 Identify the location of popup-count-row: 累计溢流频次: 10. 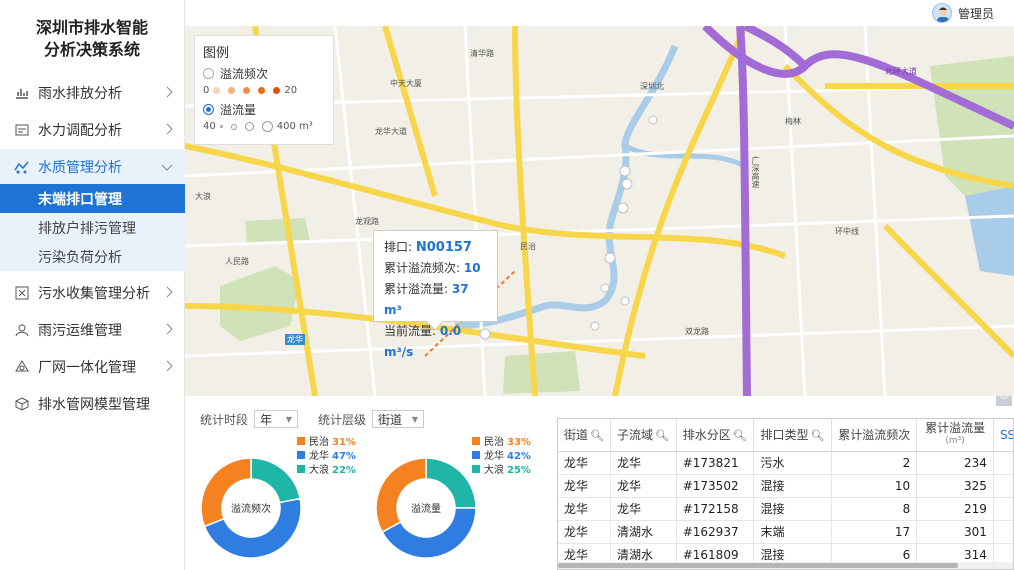
(432, 268).